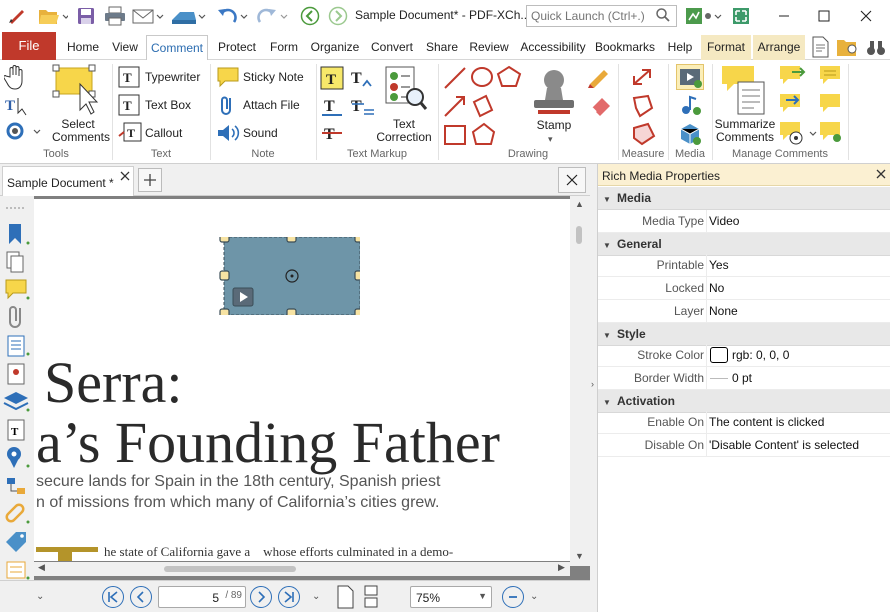  I want to click on scroll-right-icon: ▶, so click(561, 567).